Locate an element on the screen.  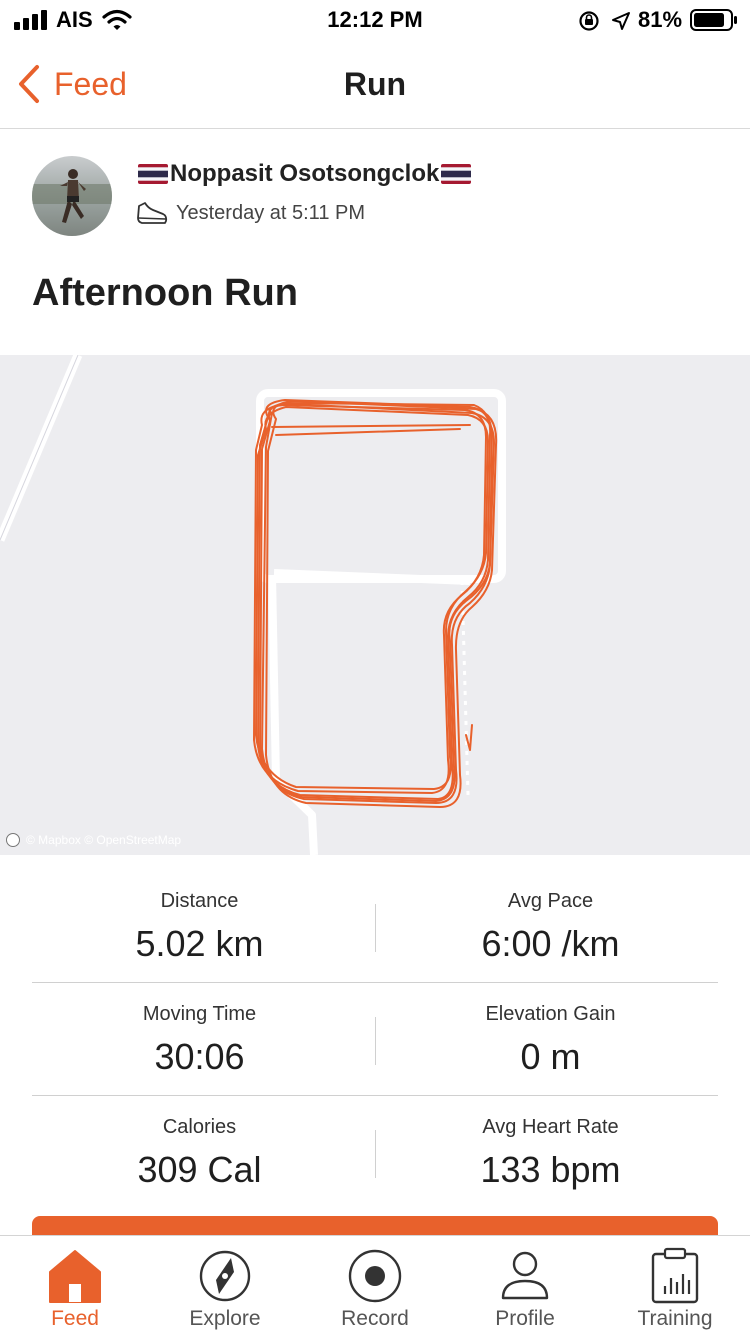
route-path is located at coordinates (375, 603).